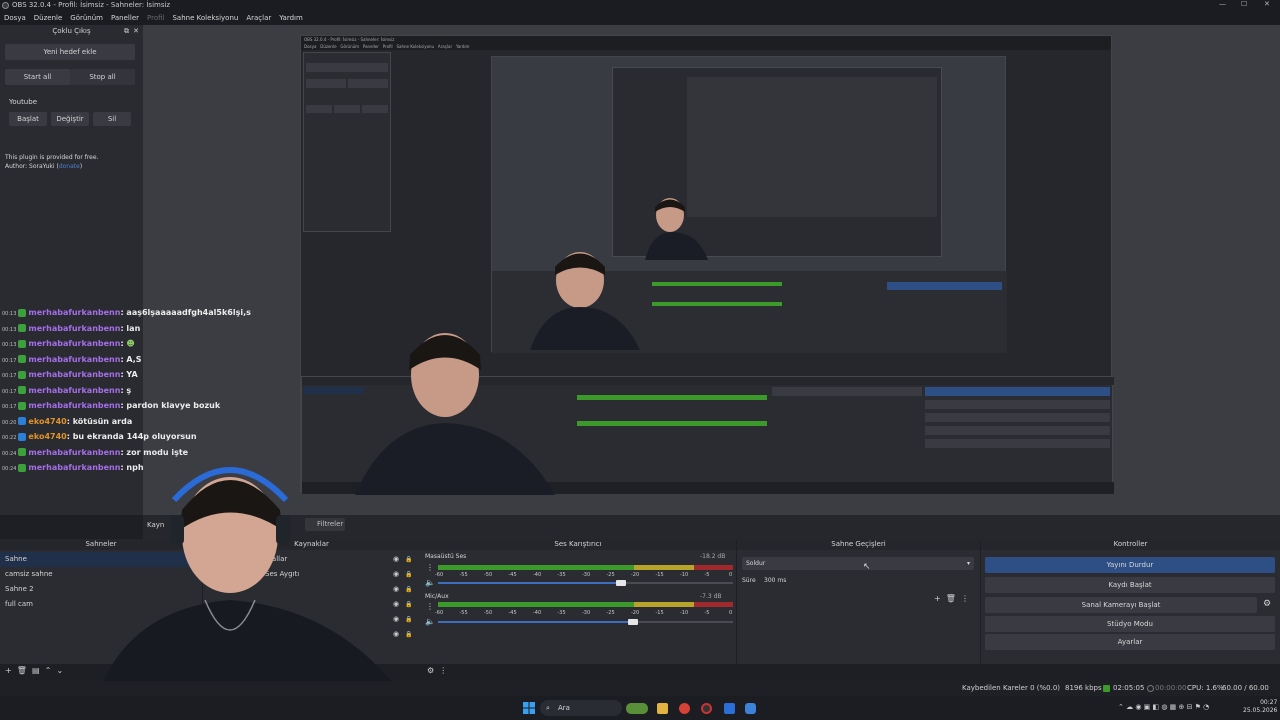 The height and width of the screenshot is (720, 1280). I want to click on chat-message: 00:17 merhabafurkanbenn: ş, so click(66, 390).